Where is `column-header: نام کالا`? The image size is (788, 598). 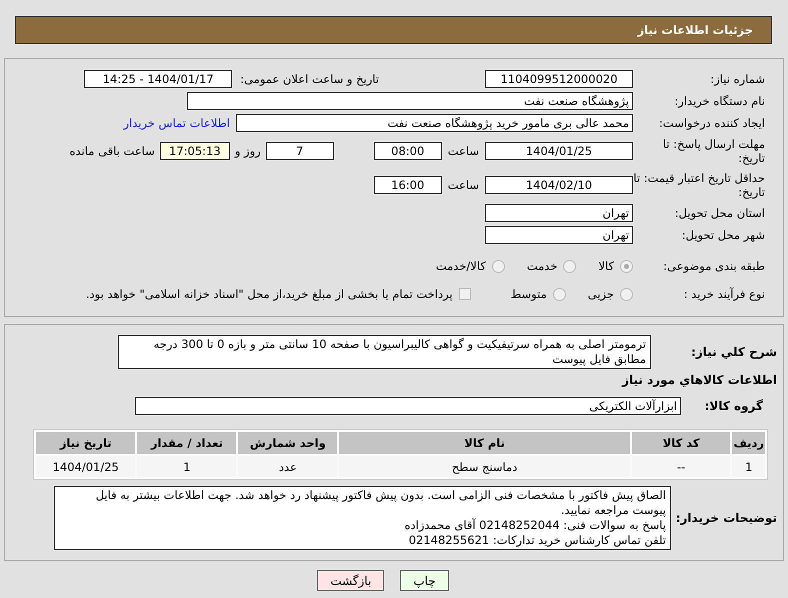 column-header: نام کالا is located at coordinates (484, 443).